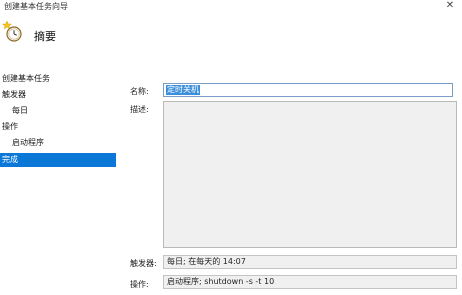 The image size is (462, 295). I want to click on nav-item-trigger: 触发器, so click(14, 95).